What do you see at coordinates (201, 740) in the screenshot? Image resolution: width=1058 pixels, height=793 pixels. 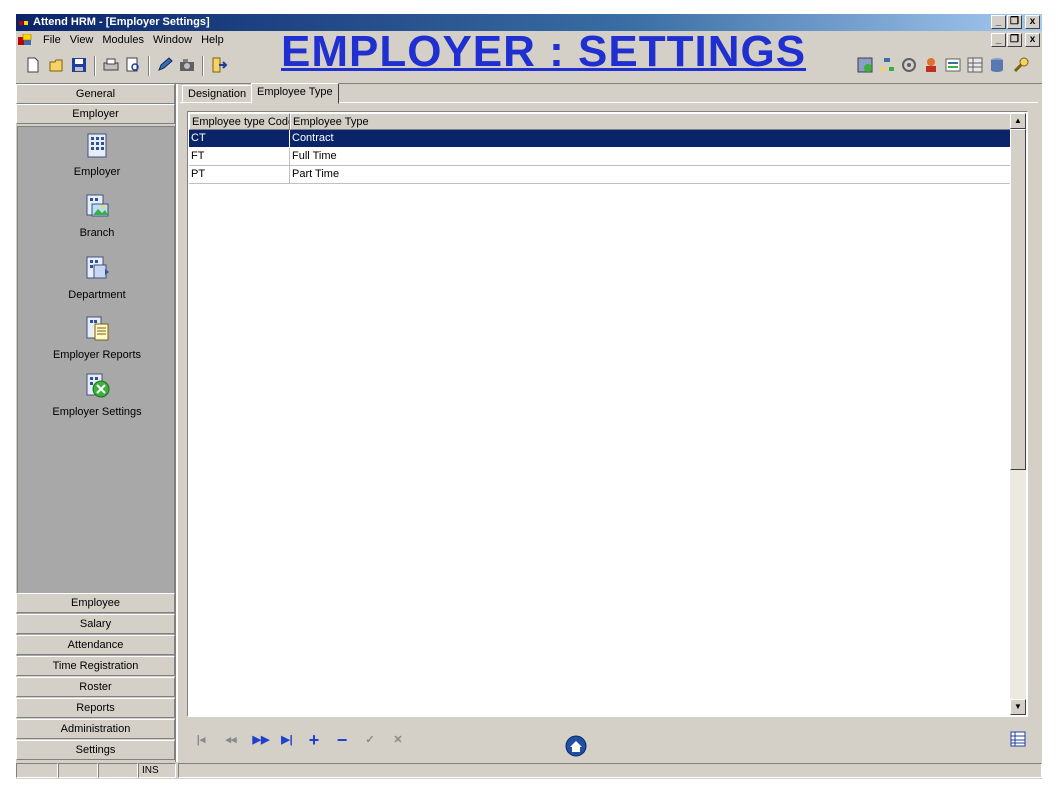 I see `first-record-button: |◂` at bounding box center [201, 740].